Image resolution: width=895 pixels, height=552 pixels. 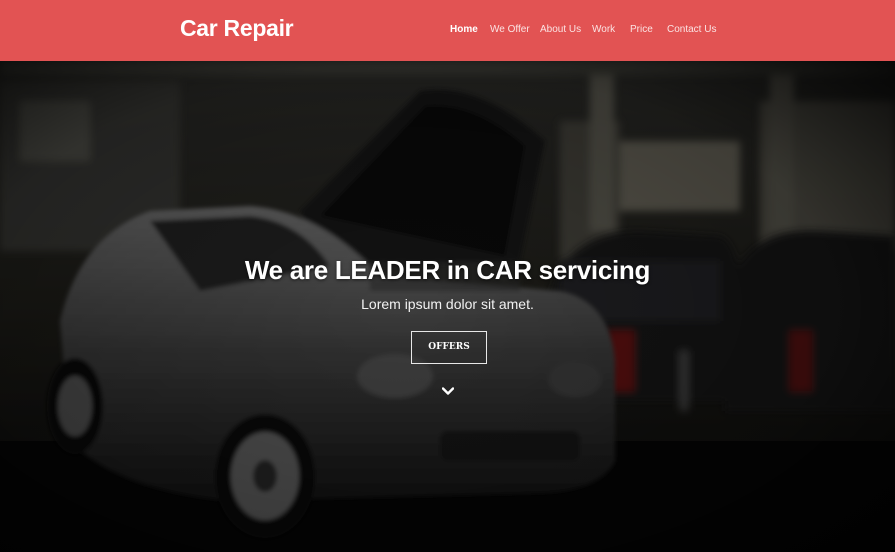 What do you see at coordinates (510, 29) in the screenshot?
I see `nav-item-we-offer: We Offer` at bounding box center [510, 29].